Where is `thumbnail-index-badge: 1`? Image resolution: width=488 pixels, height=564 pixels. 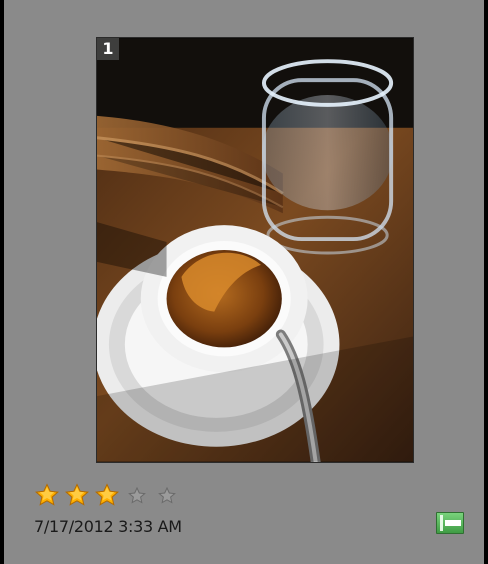
thumbnail-index-badge: 1 is located at coordinates (108, 49).